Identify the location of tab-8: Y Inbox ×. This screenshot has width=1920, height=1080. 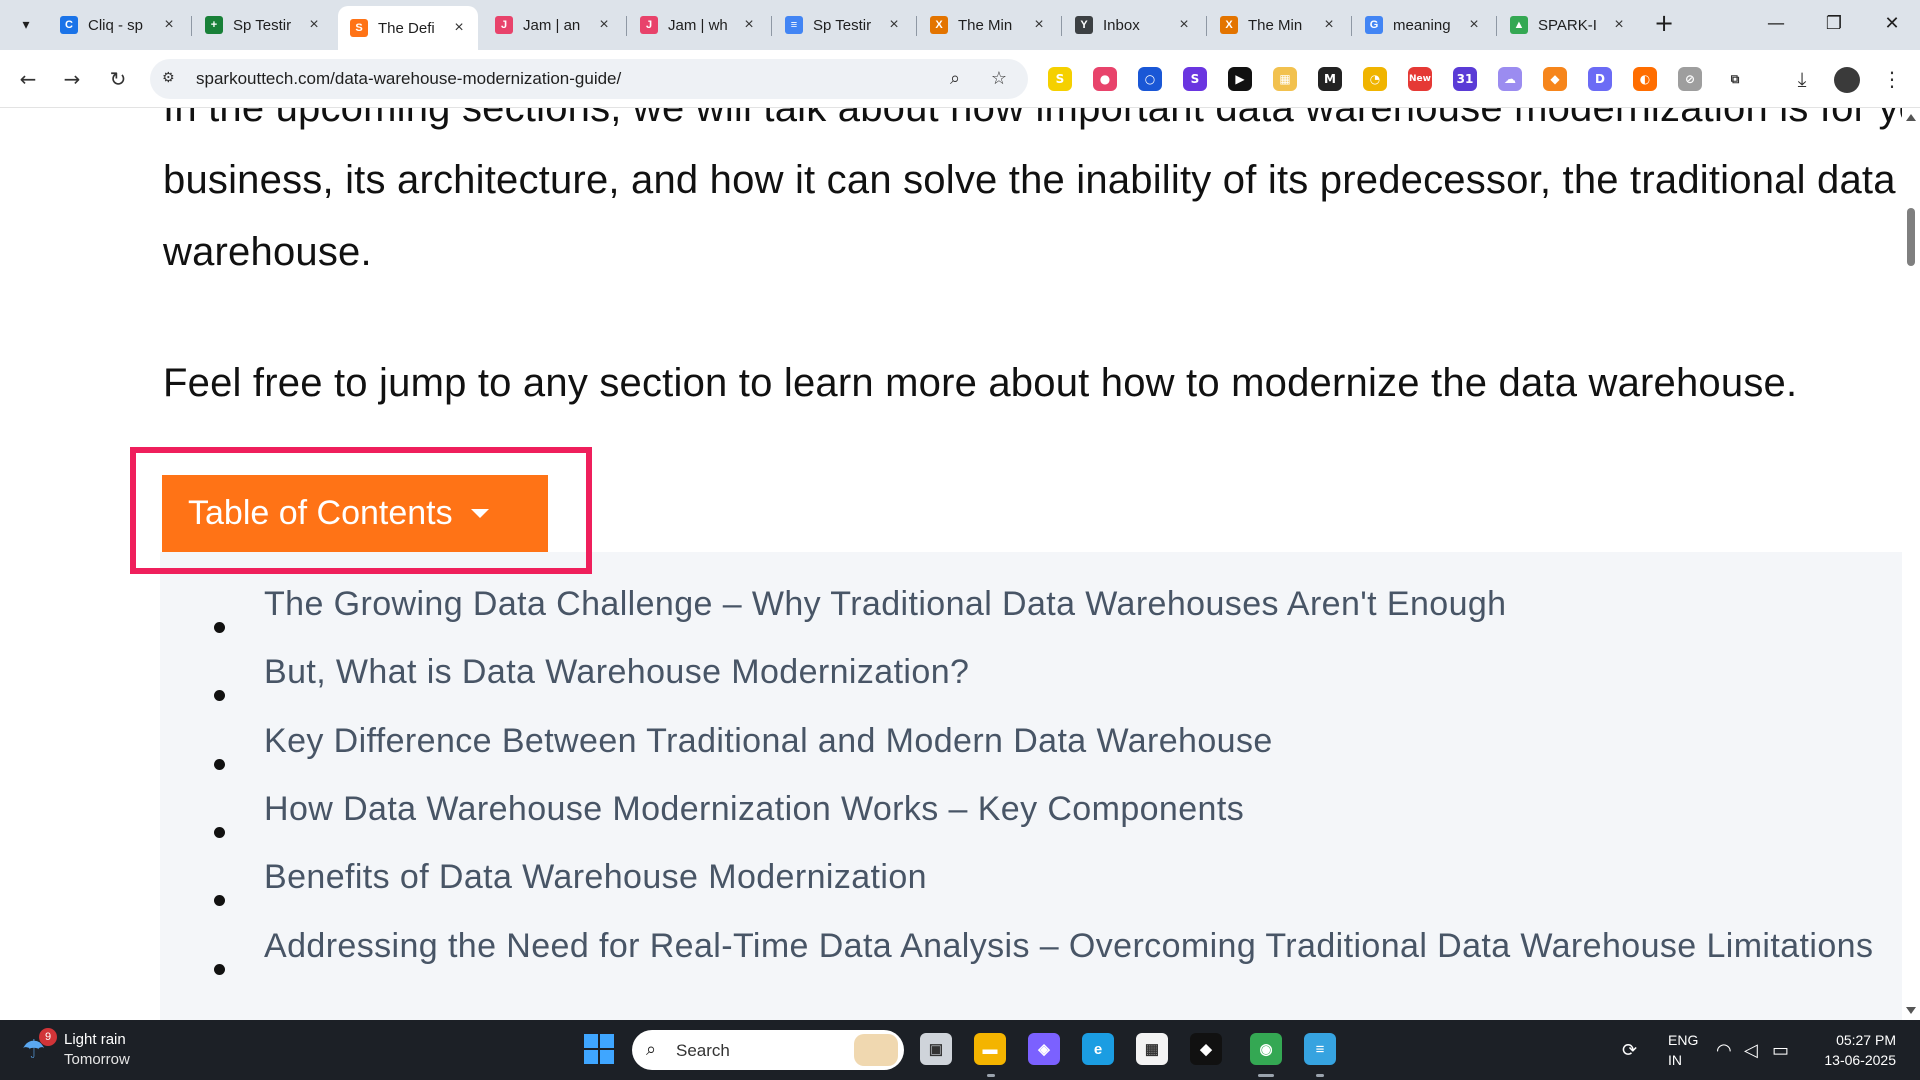
(1133, 25).